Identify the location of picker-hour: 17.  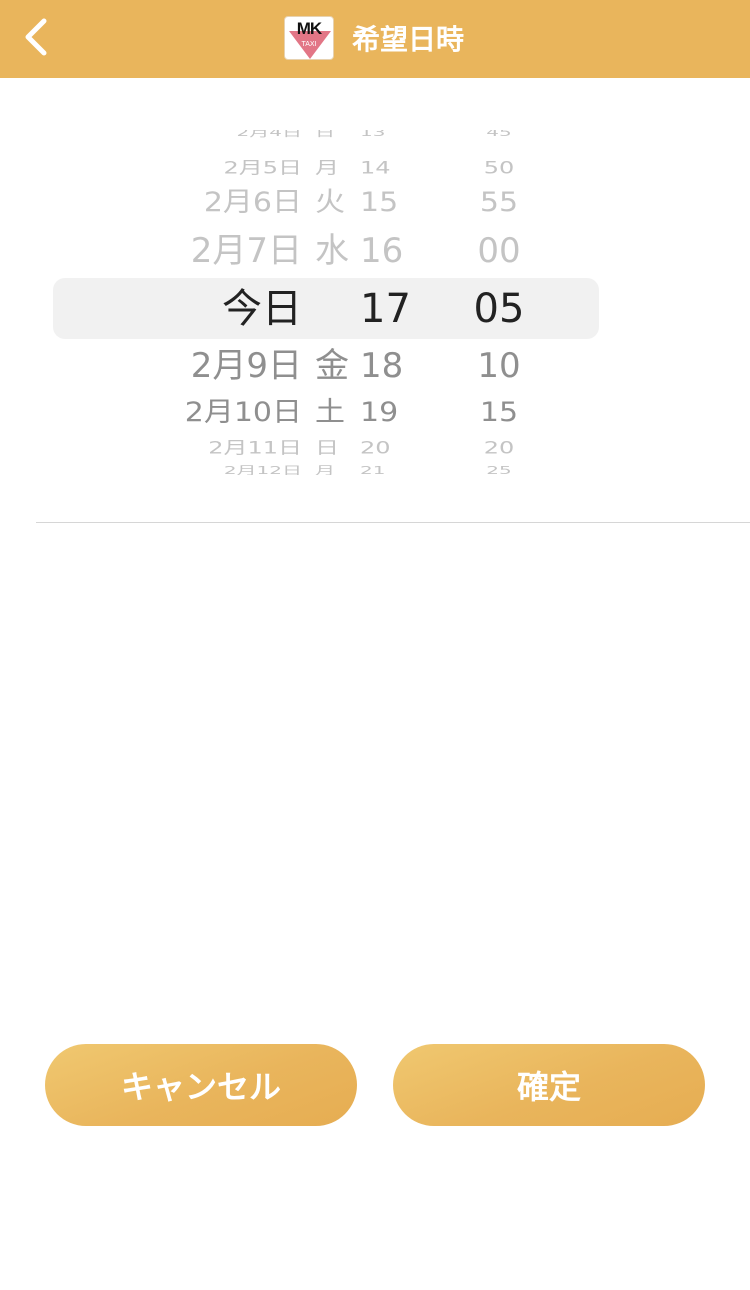
(385, 309).